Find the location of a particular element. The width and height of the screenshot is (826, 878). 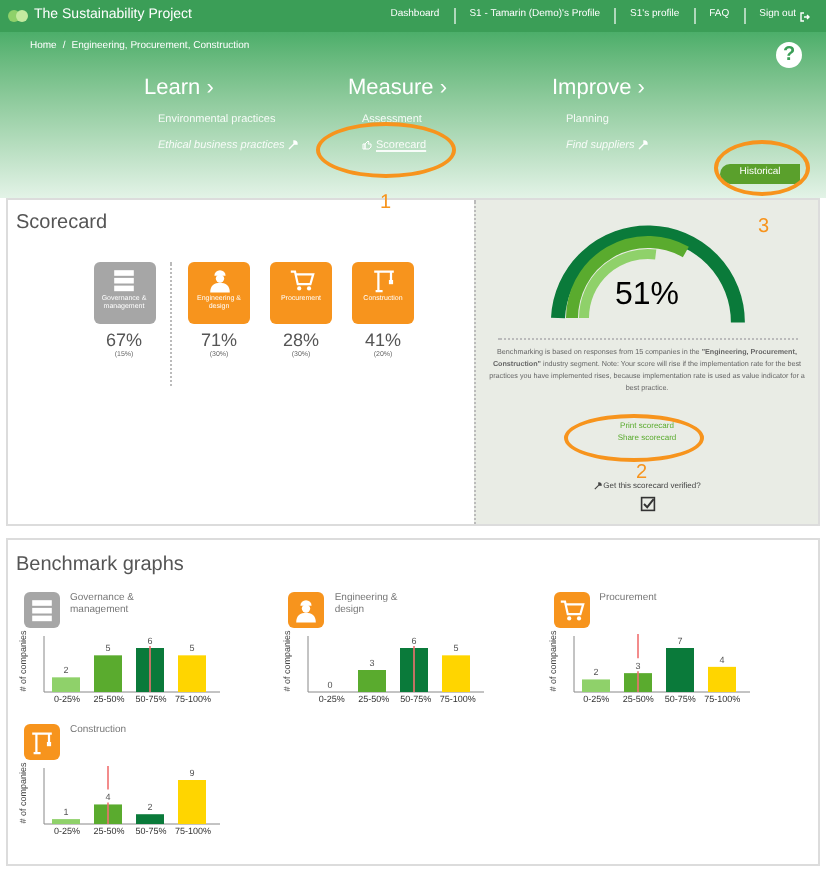

annotation-number: 3 is located at coordinates (764, 228).